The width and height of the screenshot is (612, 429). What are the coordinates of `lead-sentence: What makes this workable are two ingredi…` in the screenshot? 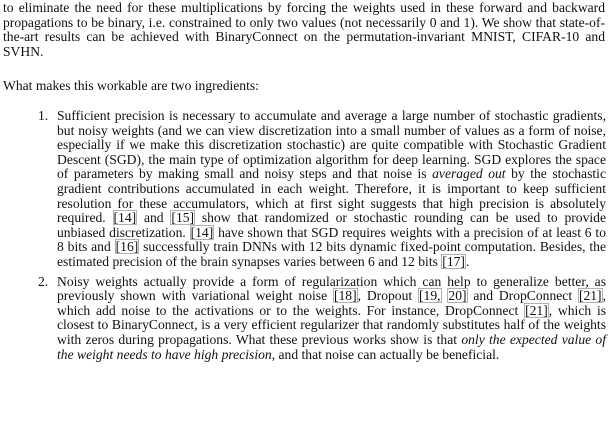 It's located at (131, 85).